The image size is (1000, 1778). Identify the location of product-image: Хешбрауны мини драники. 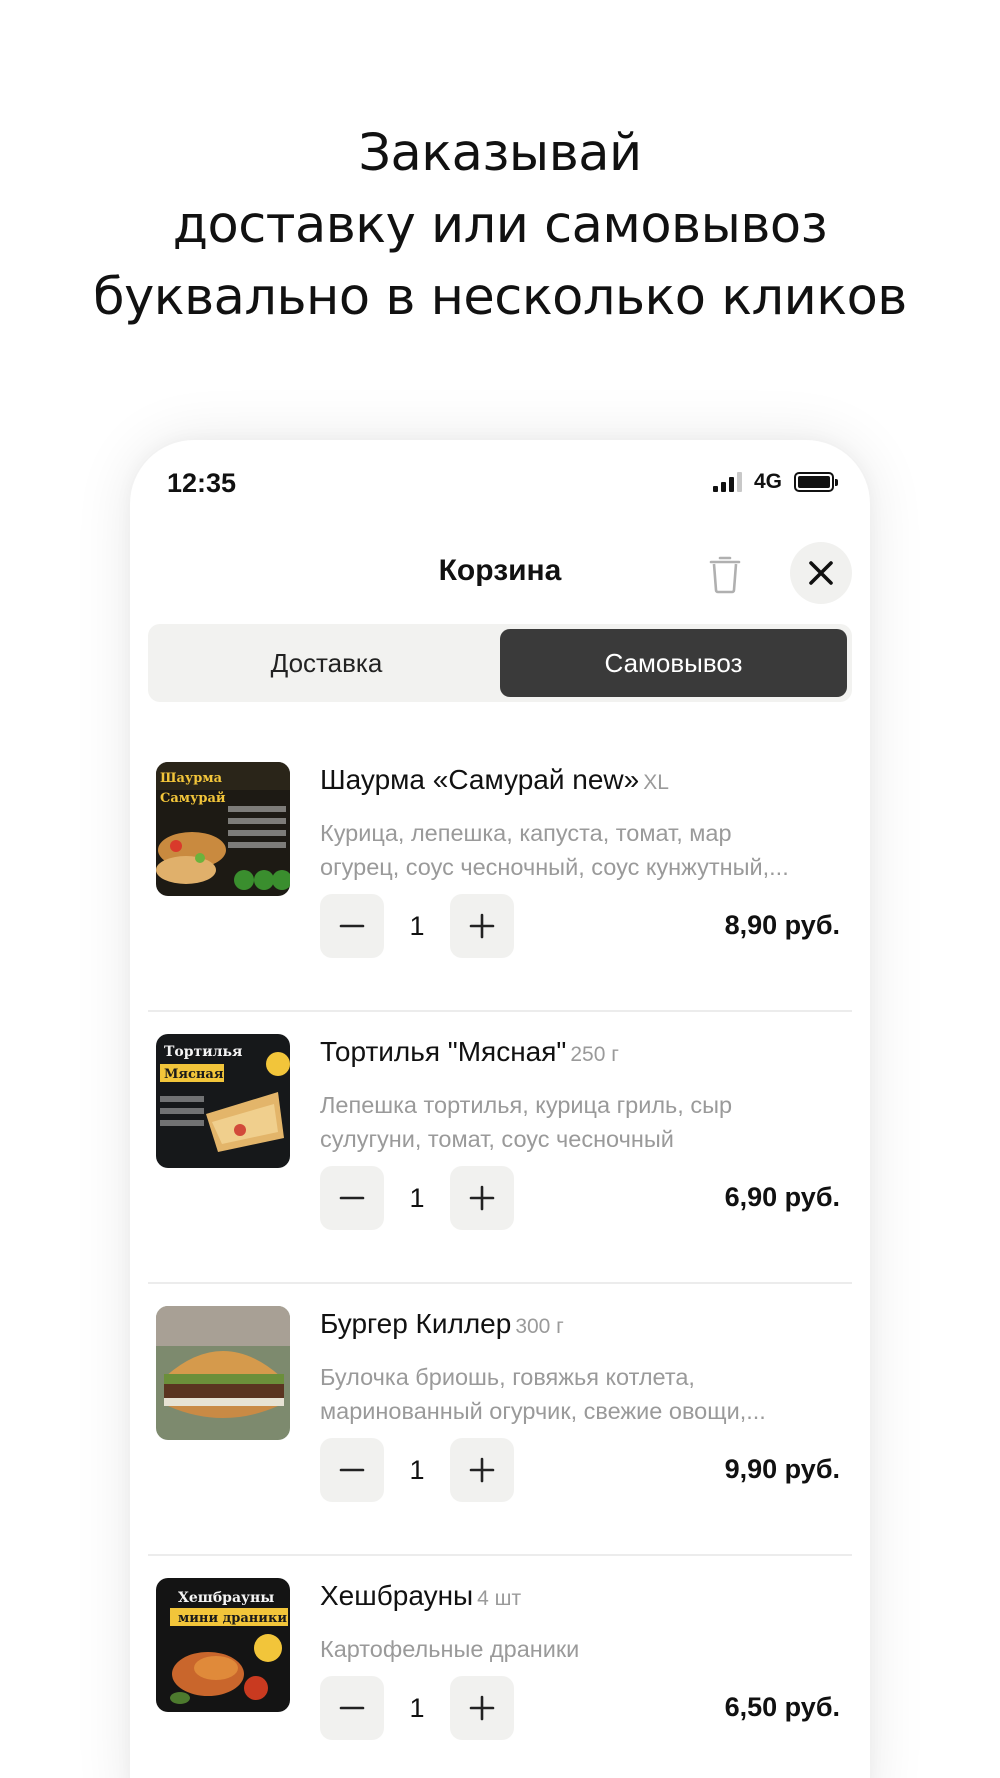
(223, 1645).